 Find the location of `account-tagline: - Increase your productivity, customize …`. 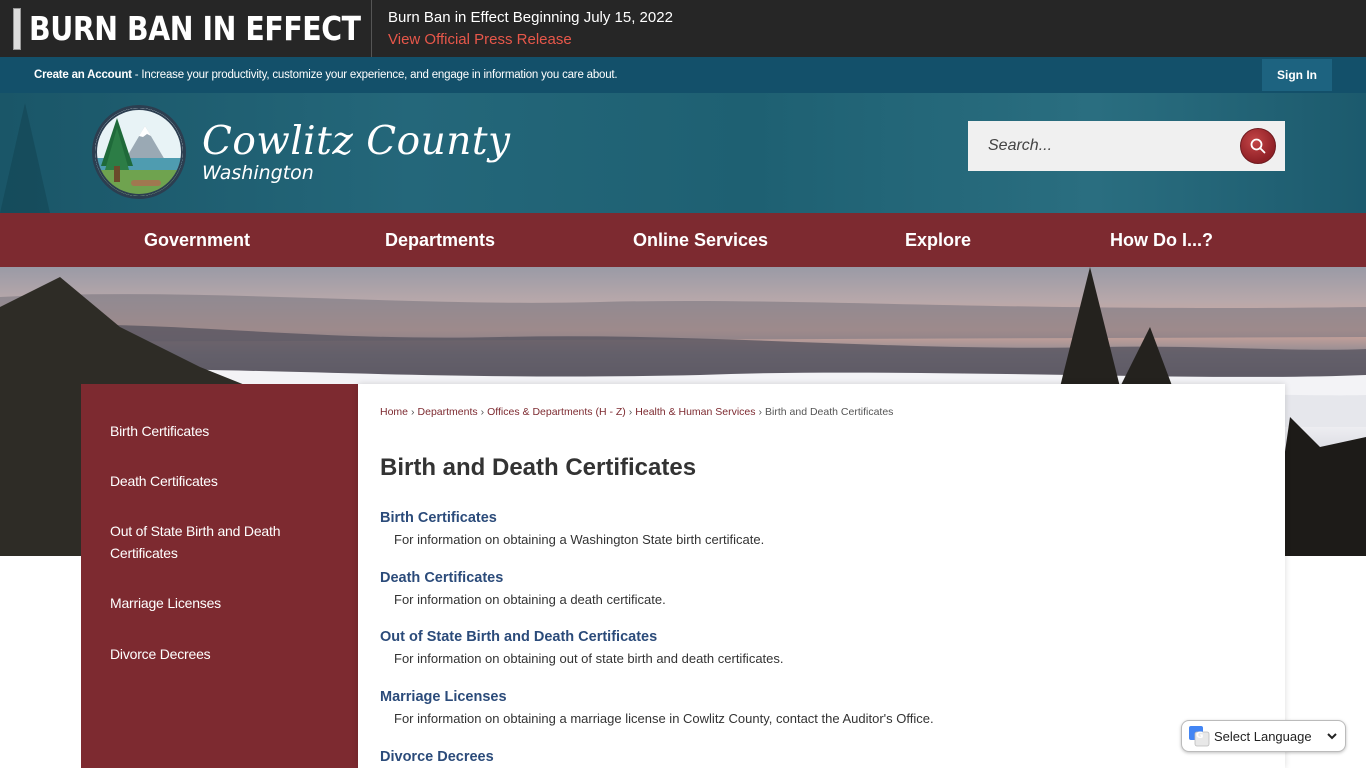

account-tagline: - Increase your productivity, customize … is located at coordinates (374, 75).